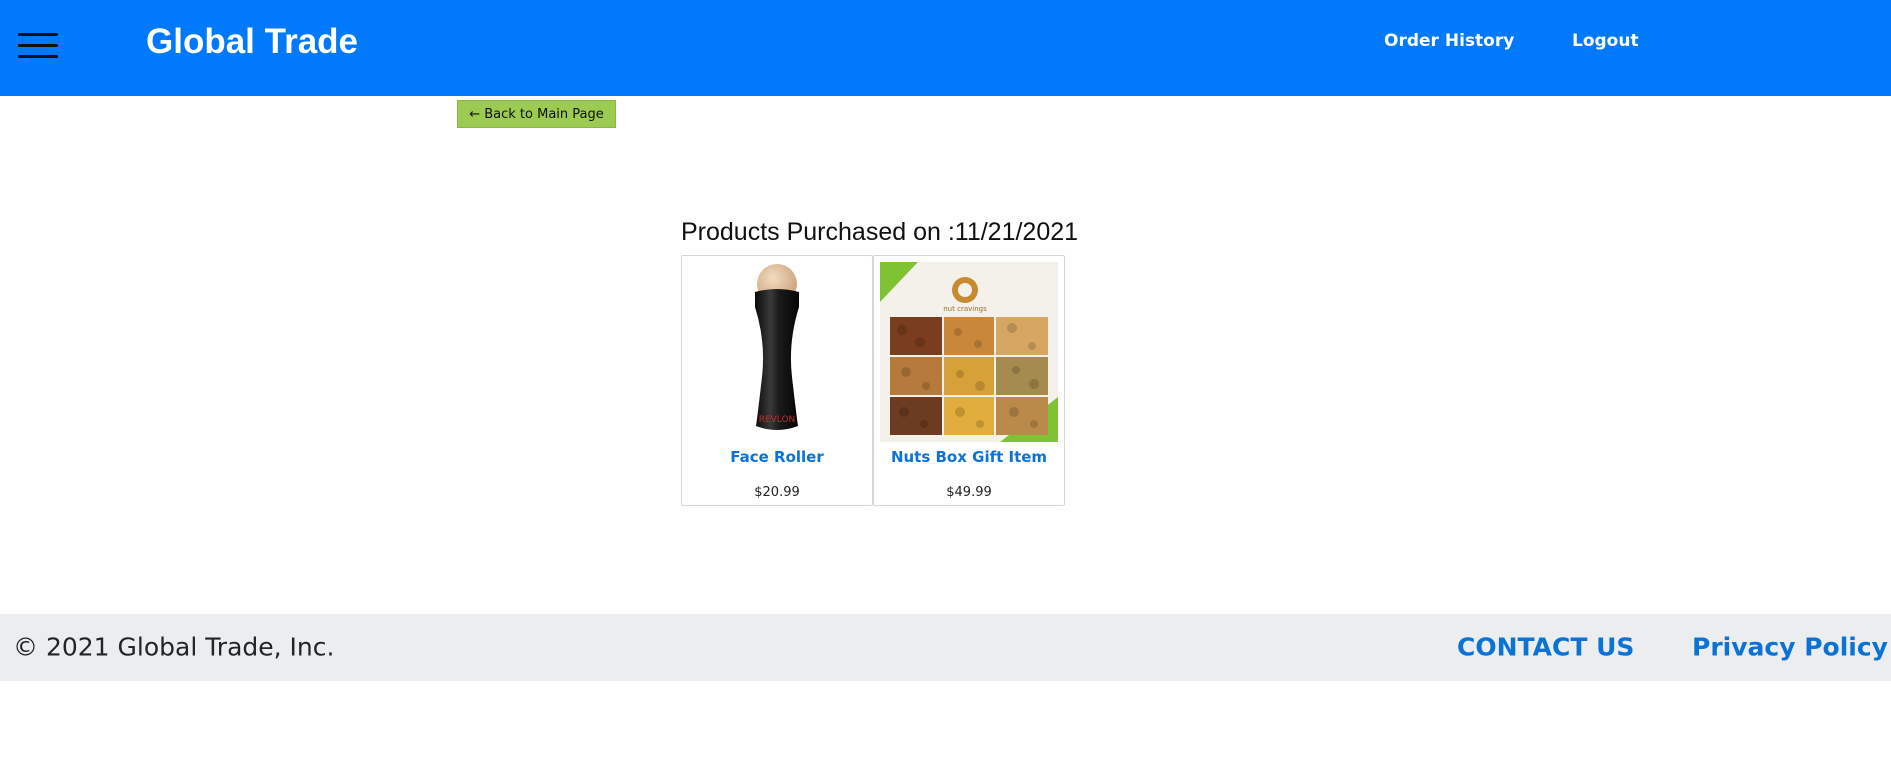  I want to click on product-price: $20.99, so click(777, 492).